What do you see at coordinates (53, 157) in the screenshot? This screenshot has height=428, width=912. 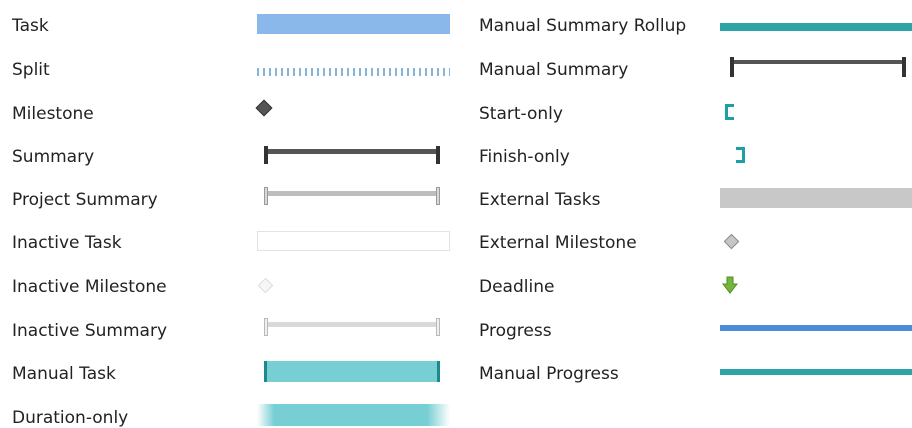 I see `legend-label-summary: Summary` at bounding box center [53, 157].